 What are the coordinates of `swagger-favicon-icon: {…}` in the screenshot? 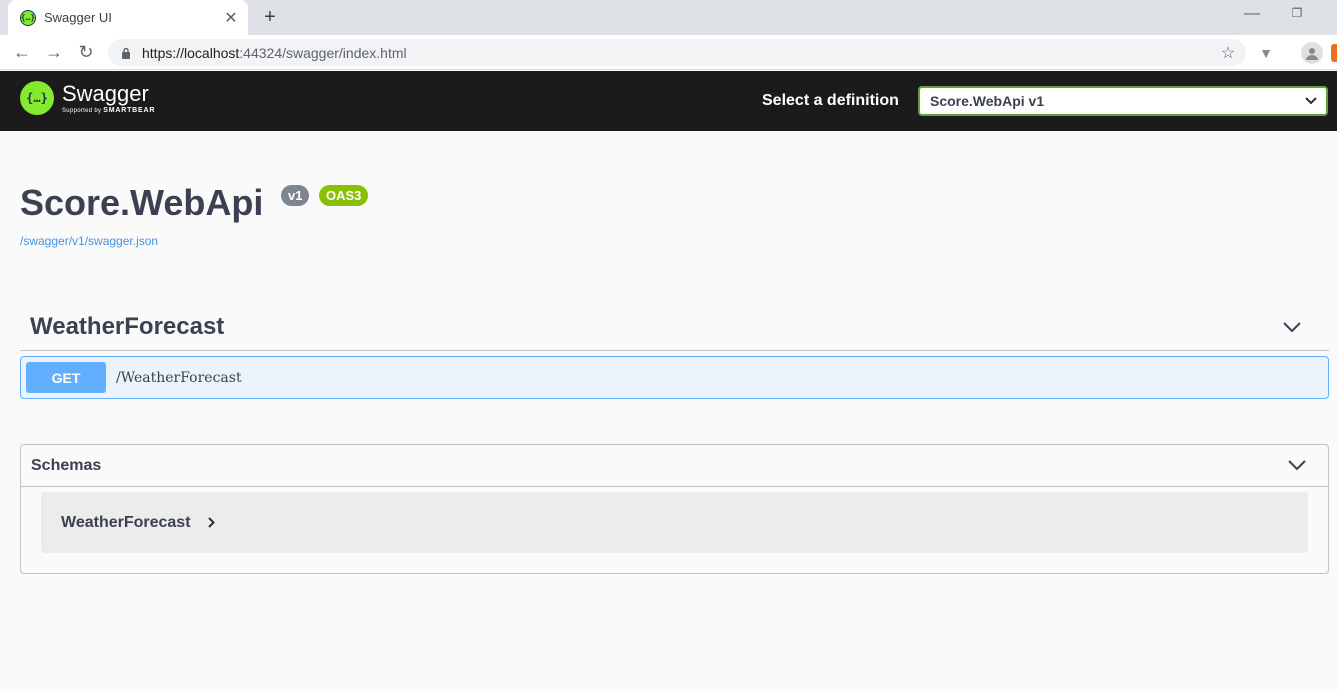 It's located at (28, 17).